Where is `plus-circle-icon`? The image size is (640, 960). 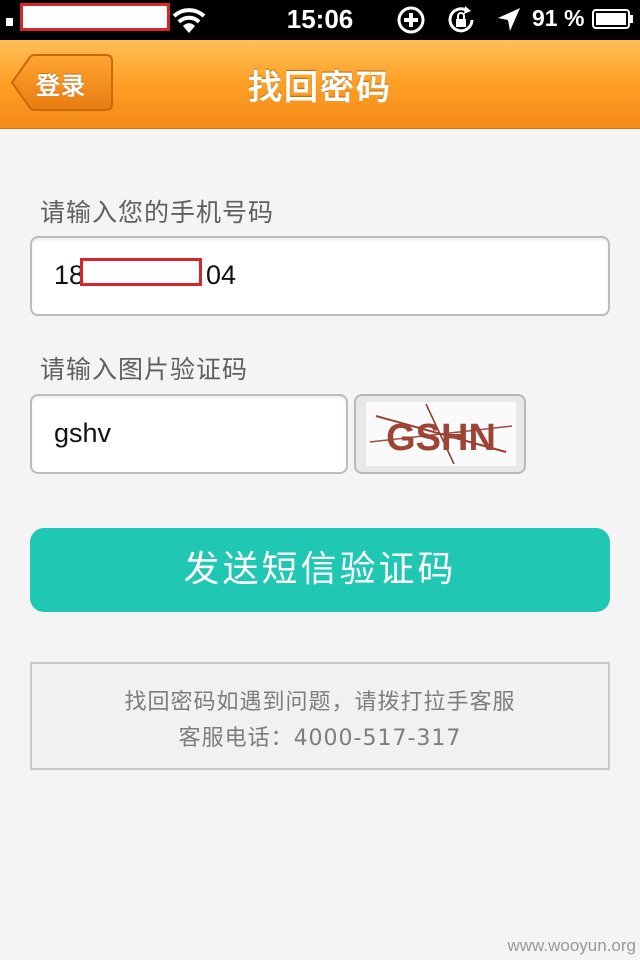 plus-circle-icon is located at coordinates (411, 20).